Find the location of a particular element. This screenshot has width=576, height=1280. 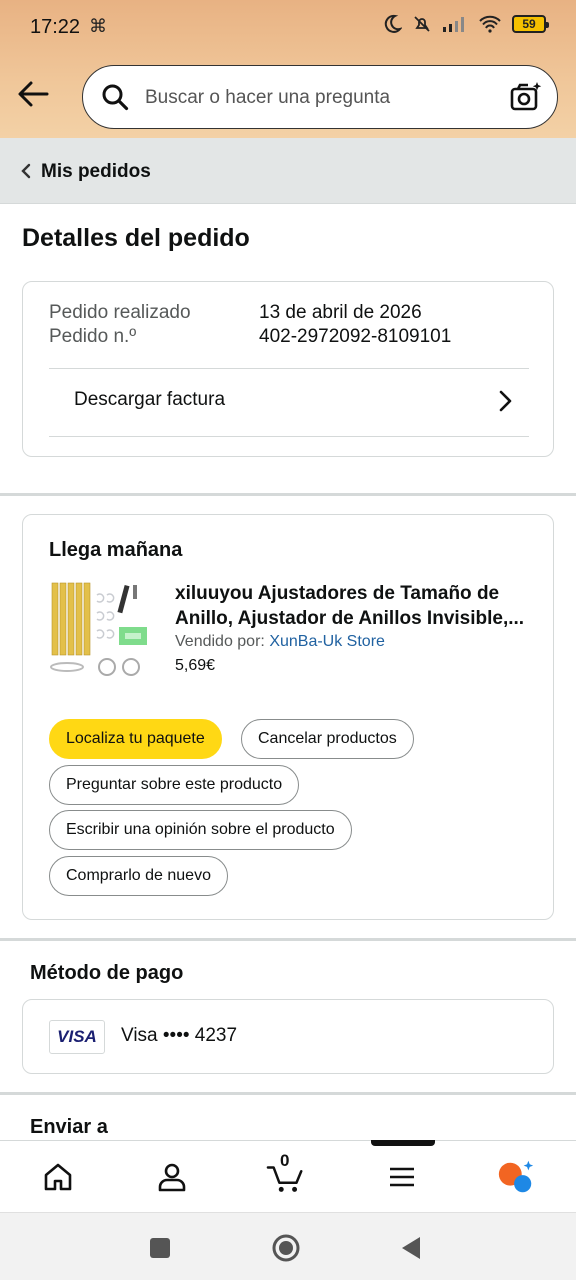

nav-home is located at coordinates (58, 1177).